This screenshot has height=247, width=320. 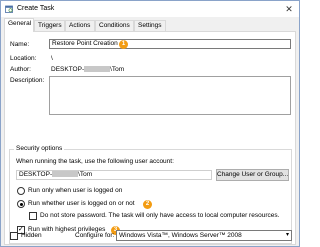 I want to click on hidden-checkbox, so click(x=14, y=236).